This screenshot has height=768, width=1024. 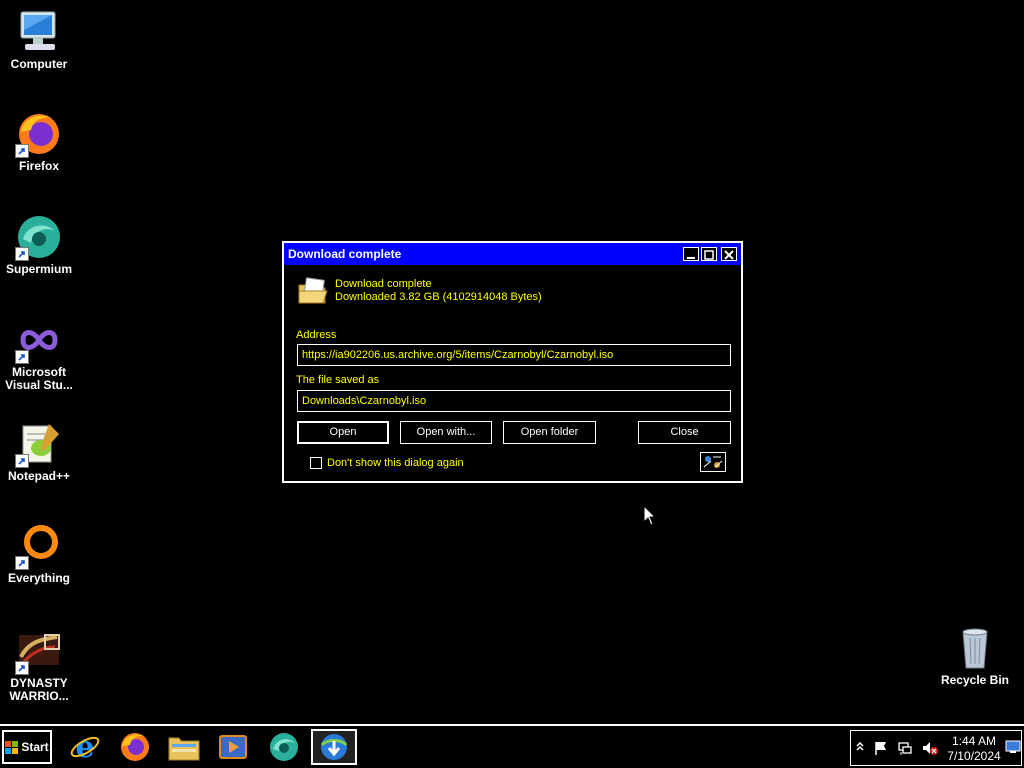 What do you see at coordinates (975, 680) in the screenshot?
I see `desktop-icon-label: Recycle Bin` at bounding box center [975, 680].